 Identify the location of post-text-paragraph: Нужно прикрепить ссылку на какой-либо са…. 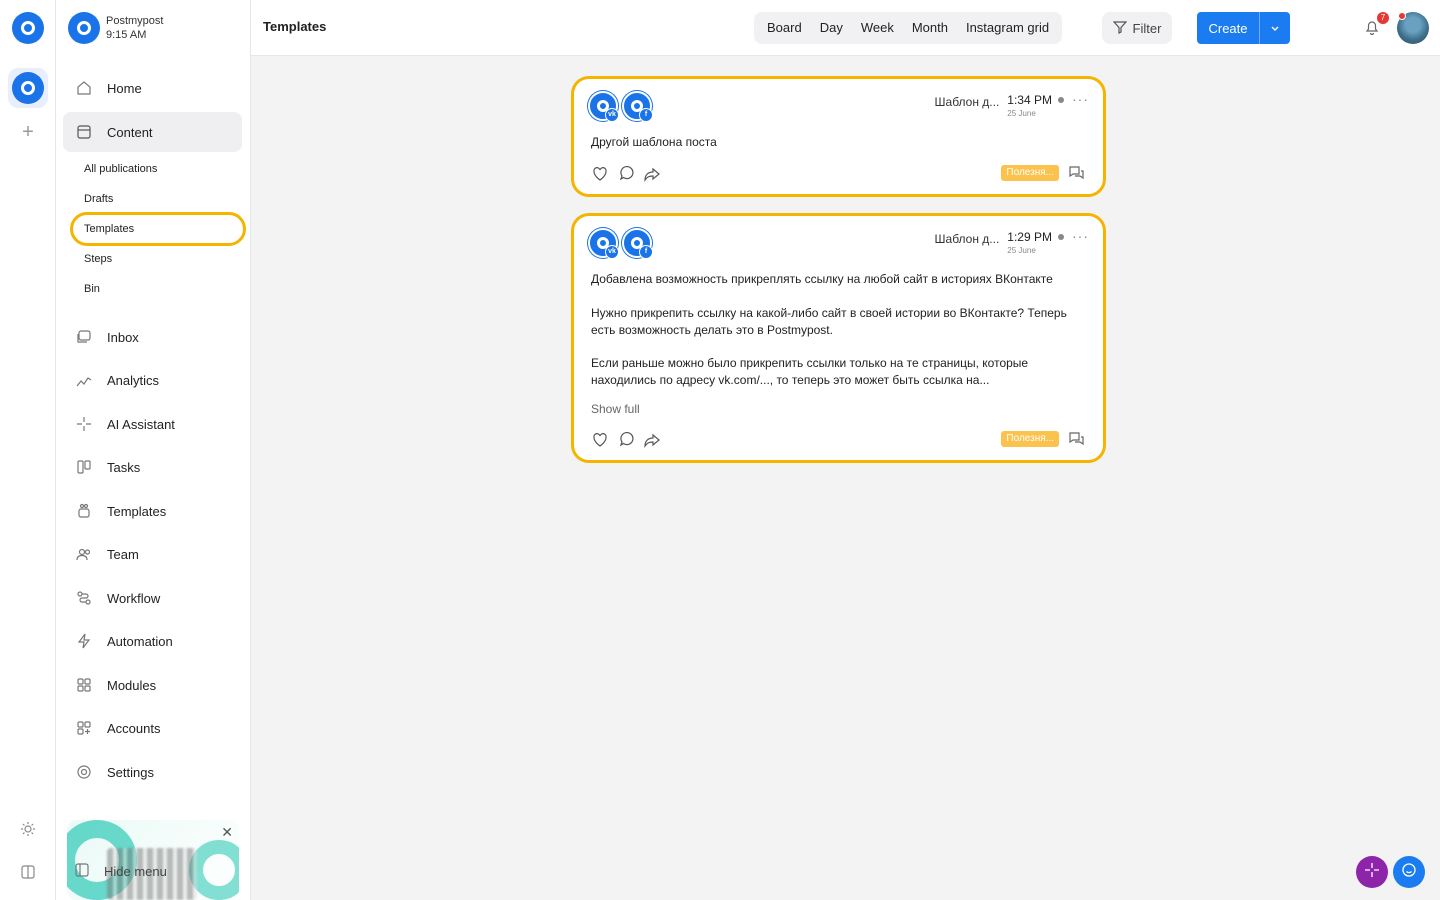
(829, 321).